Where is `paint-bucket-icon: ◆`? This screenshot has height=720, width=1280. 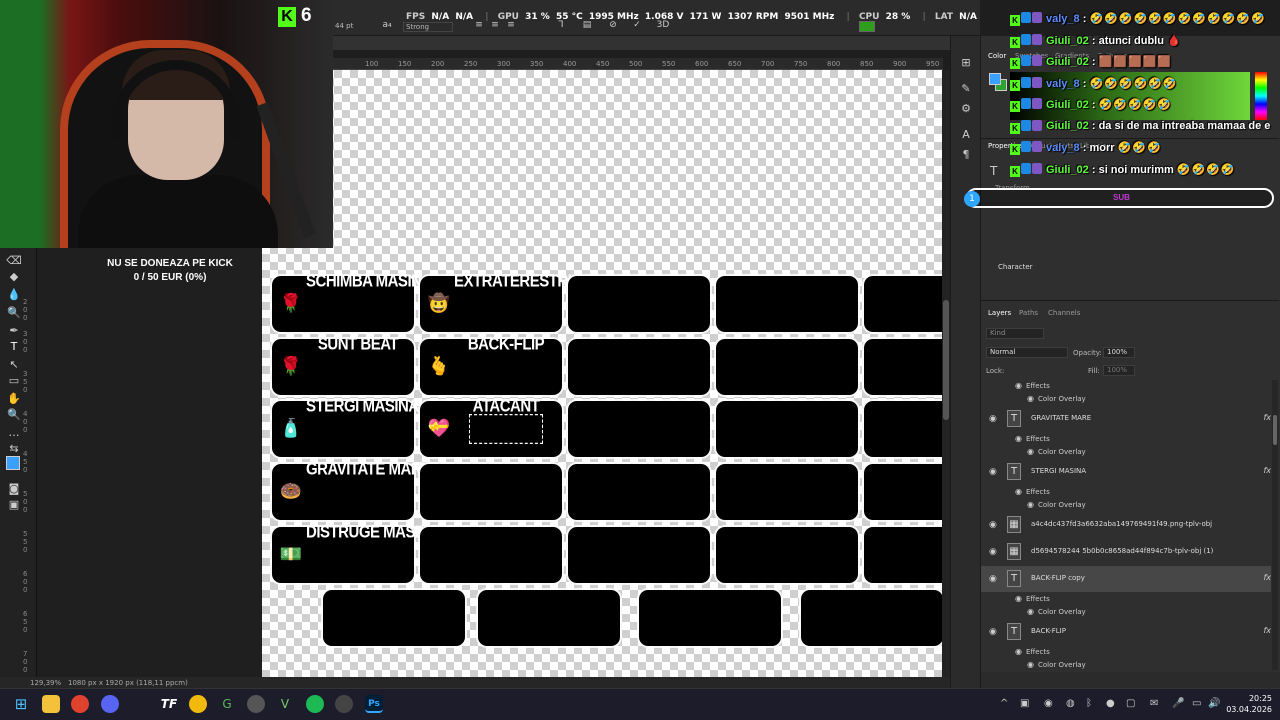
paint-bucket-icon: ◆ is located at coordinates (14, 277).